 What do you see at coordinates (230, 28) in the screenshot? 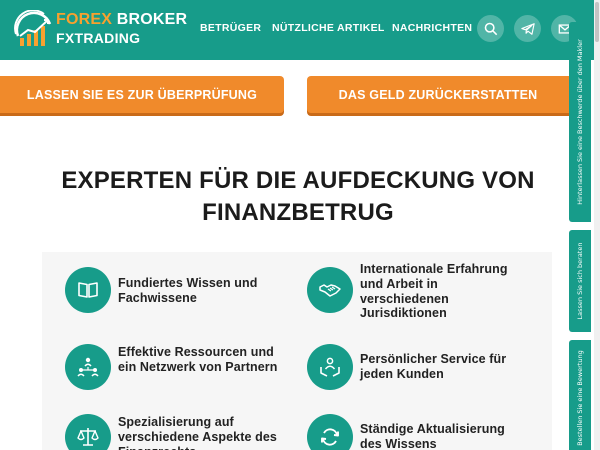
I see `nav-betrueger: BETRÜGER` at bounding box center [230, 28].